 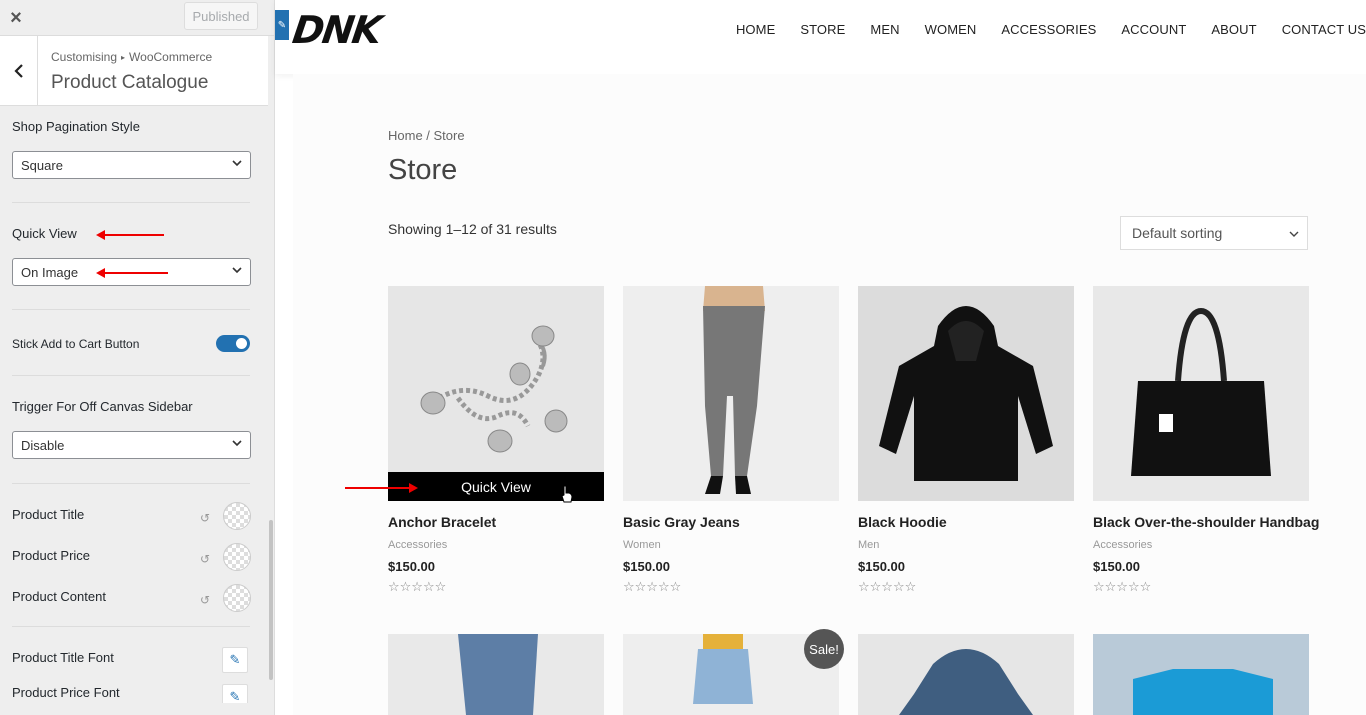 I want to click on color-label-product-title: Product Title, so click(x=48, y=514).